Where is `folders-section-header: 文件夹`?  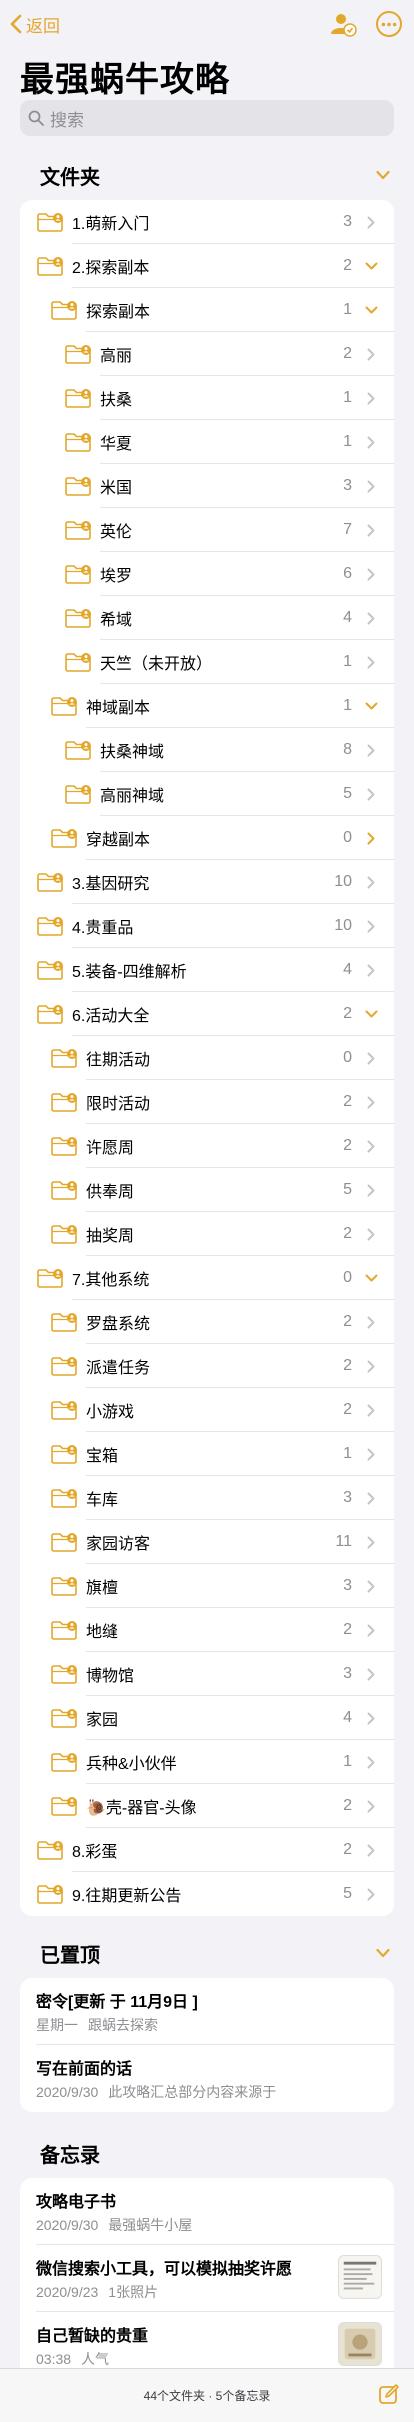 folders-section-header: 文件夹 is located at coordinates (207, 175).